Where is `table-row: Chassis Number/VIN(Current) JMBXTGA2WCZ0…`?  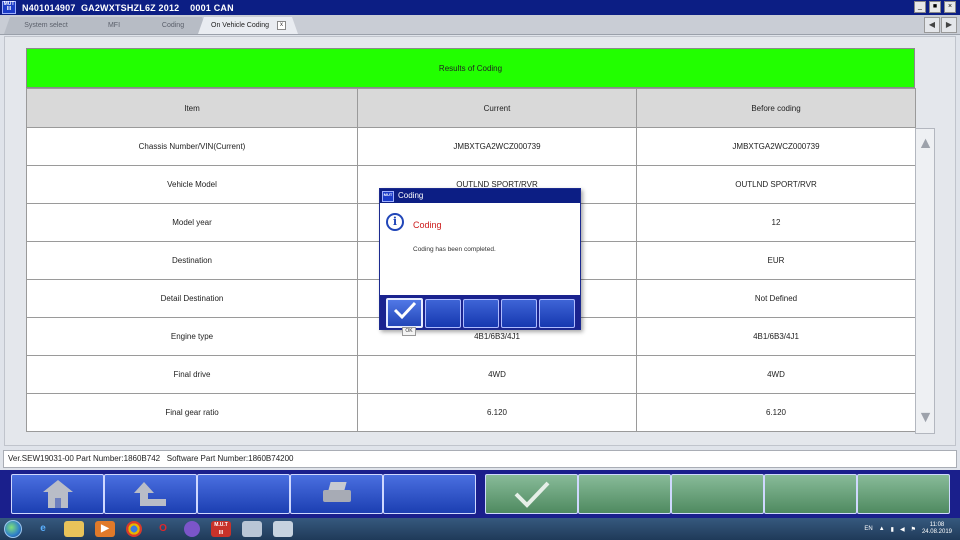
table-row: Chassis Number/VIN(Current) JMBXTGA2WCZ0… is located at coordinates (471, 146).